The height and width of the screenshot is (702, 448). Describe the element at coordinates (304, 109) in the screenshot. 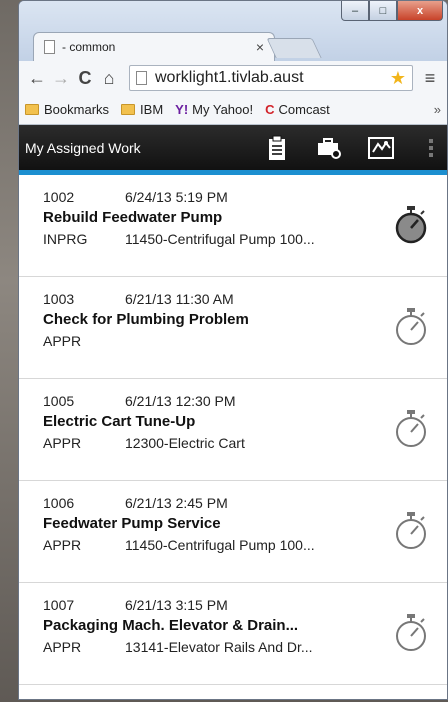

I see `bookmark-label: Comcast` at that location.